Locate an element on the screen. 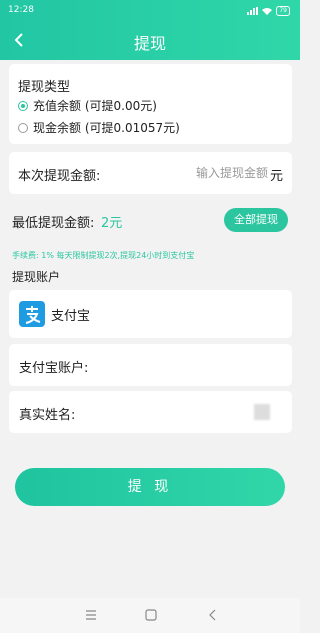 Image resolution: width=320 pixels, height=633 pixels. home-icon is located at coordinates (151, 615).